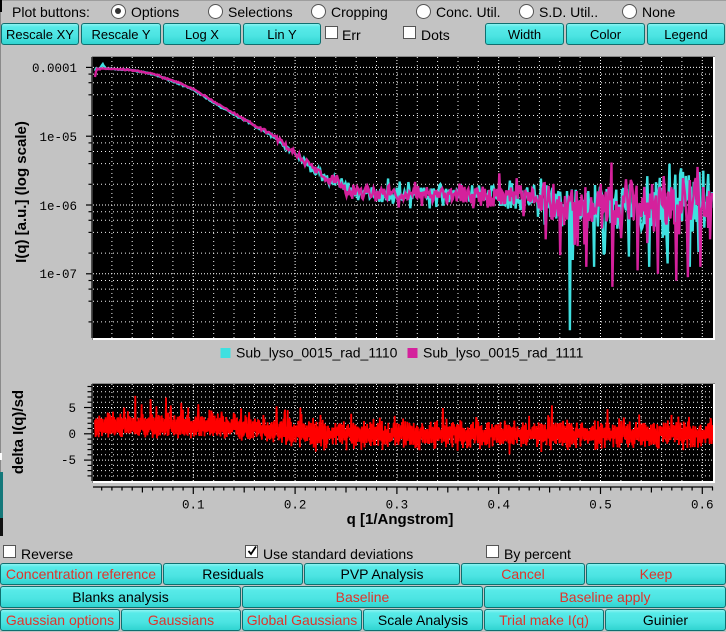 This screenshot has width=726, height=632. What do you see at coordinates (58, 138) in the screenshot?
I see `svg-text: 1e-05` at bounding box center [58, 138].